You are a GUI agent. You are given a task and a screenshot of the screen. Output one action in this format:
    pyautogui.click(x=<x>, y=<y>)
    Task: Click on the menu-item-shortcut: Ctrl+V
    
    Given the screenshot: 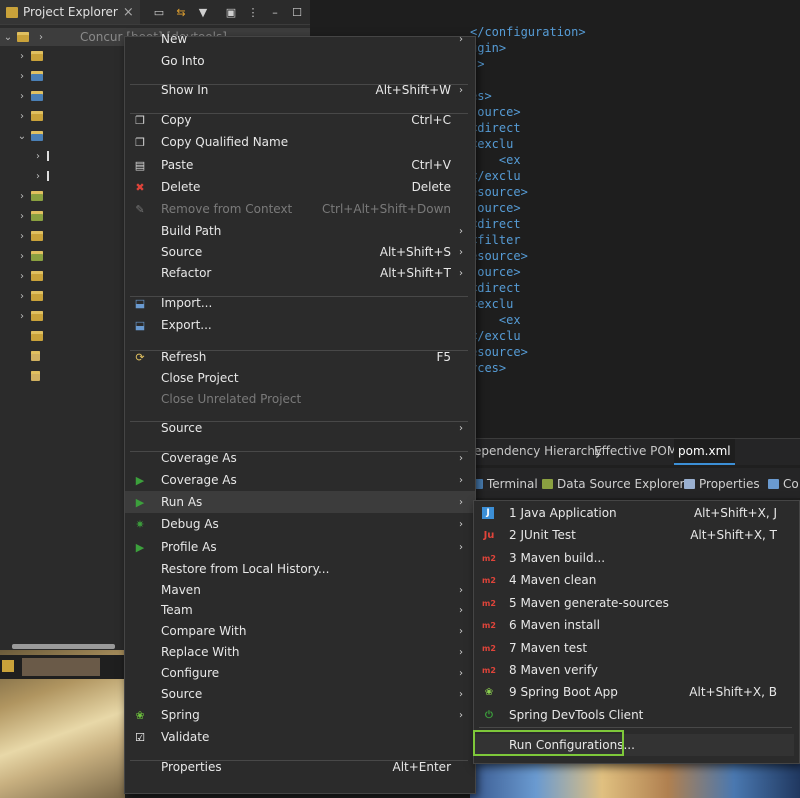 What is the action you would take?
    pyautogui.click(x=431, y=165)
    